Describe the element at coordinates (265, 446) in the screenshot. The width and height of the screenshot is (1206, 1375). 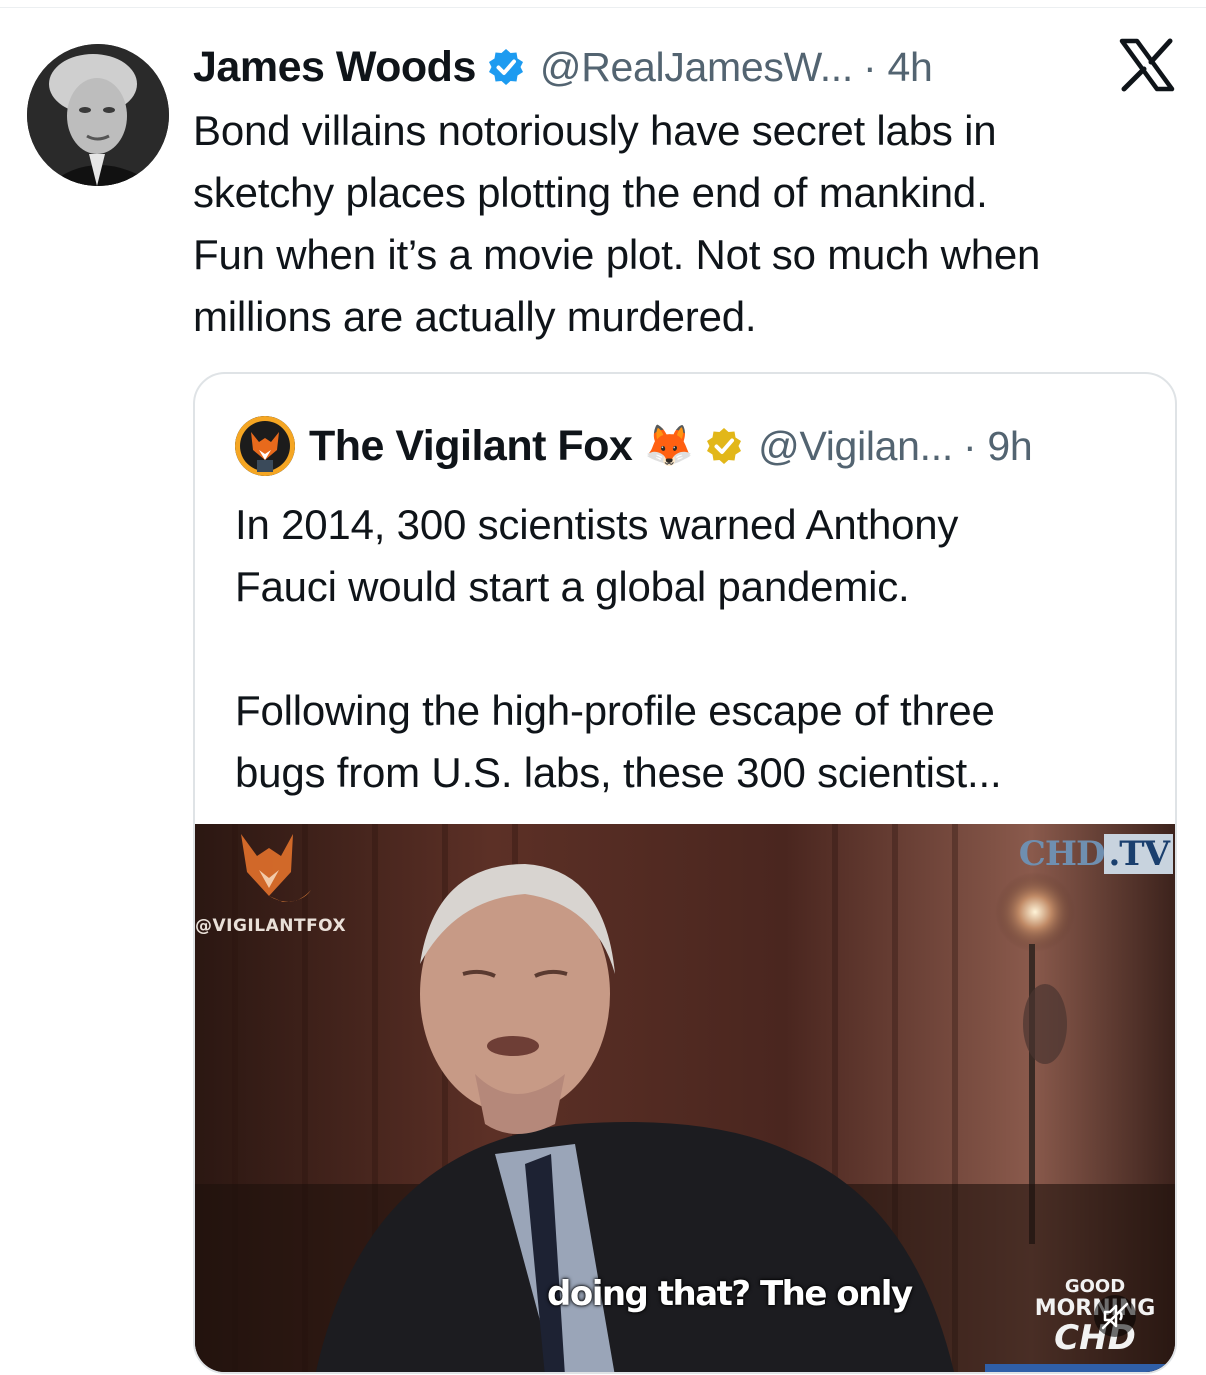
I see `quoted-avatar` at that location.